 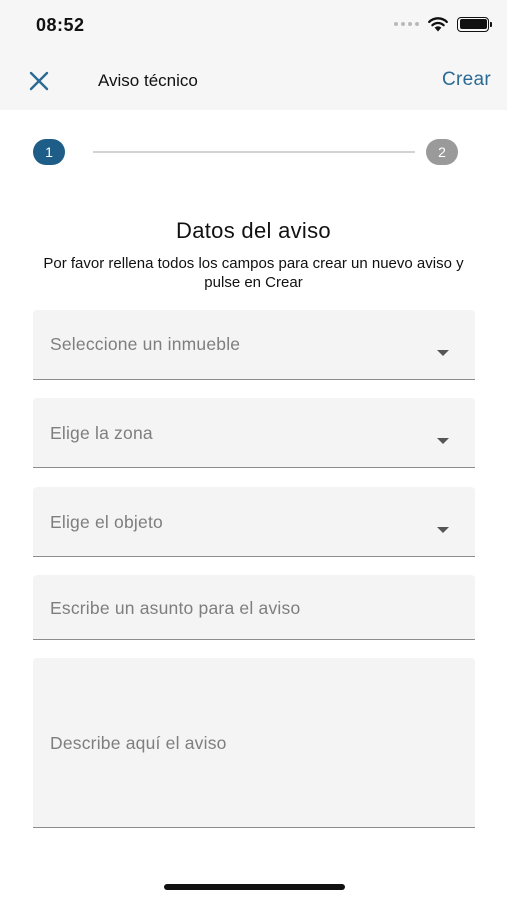 I want to click on status-bar: 08:52, so click(x=253, y=26).